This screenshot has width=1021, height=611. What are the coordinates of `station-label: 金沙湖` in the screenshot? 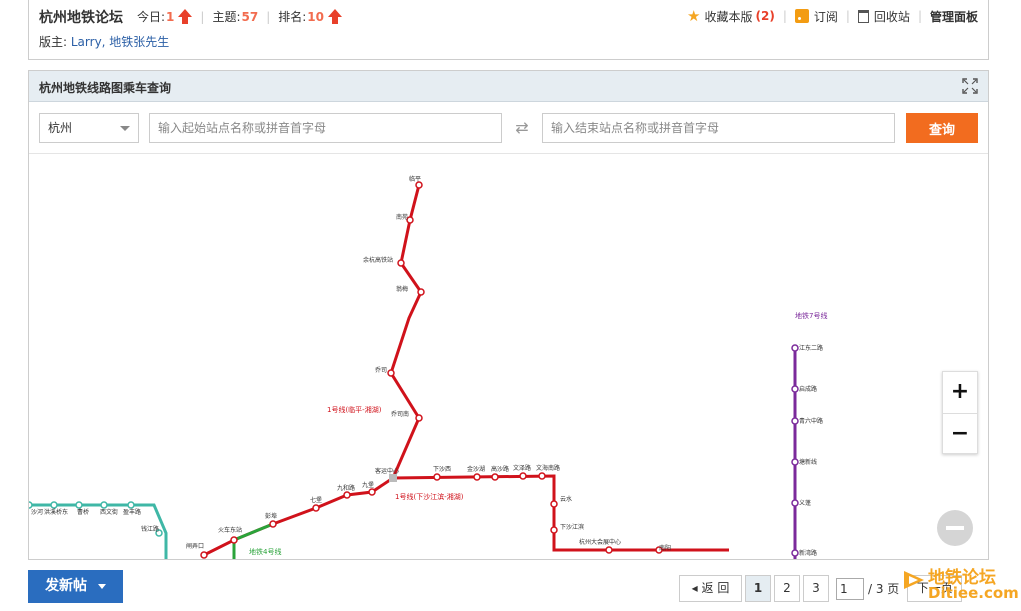 It's located at (476, 469).